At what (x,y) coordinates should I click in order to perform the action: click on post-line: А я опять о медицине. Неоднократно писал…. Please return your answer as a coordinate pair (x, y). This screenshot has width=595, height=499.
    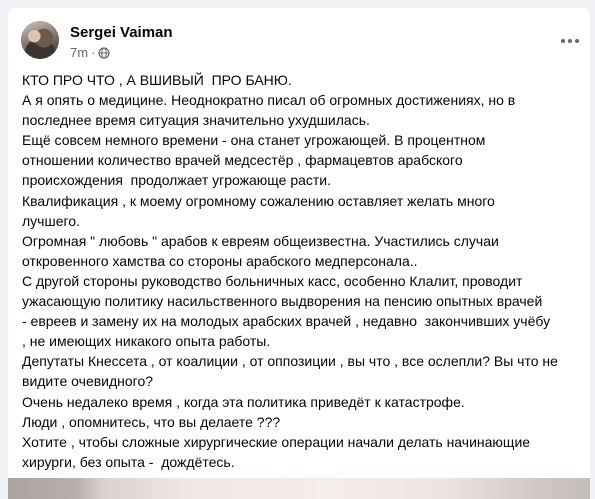
    Looking at the image, I should click on (269, 100).